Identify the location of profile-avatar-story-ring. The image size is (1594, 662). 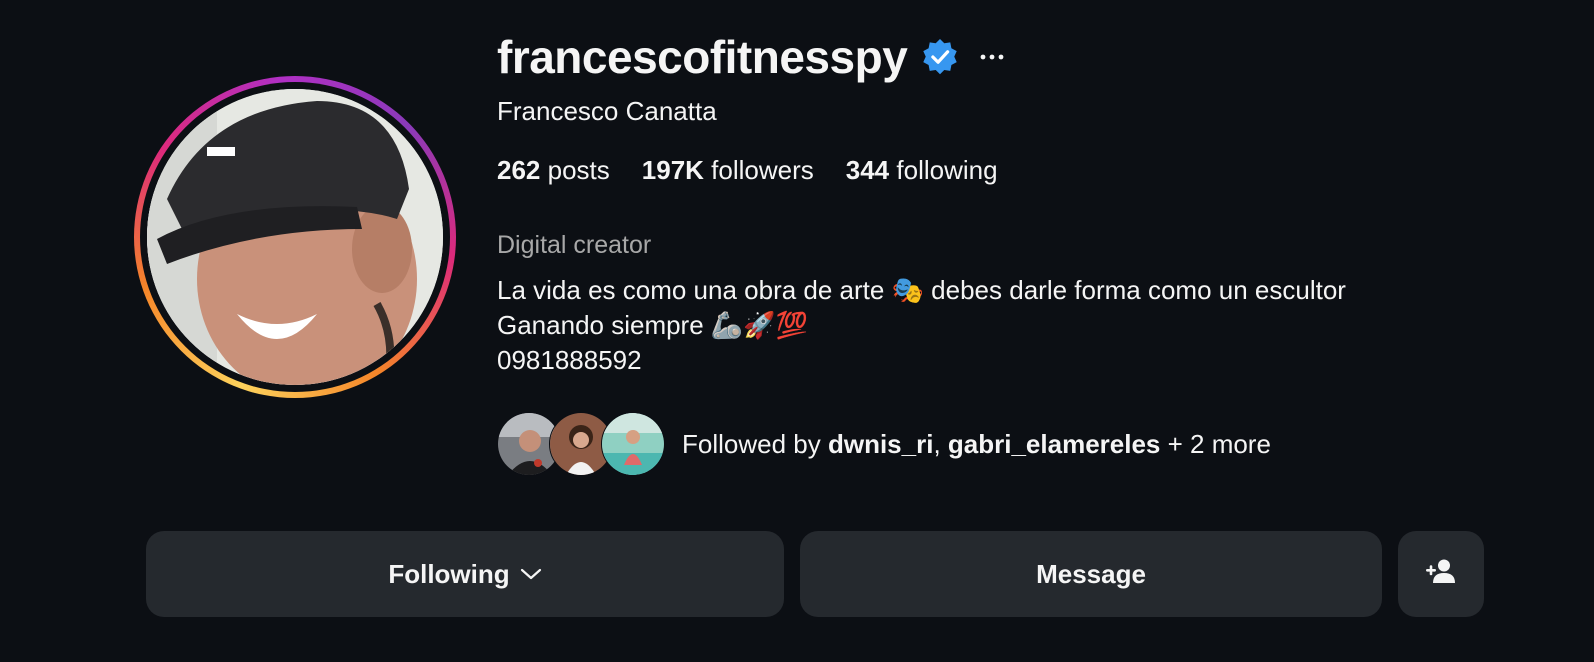
(295, 237).